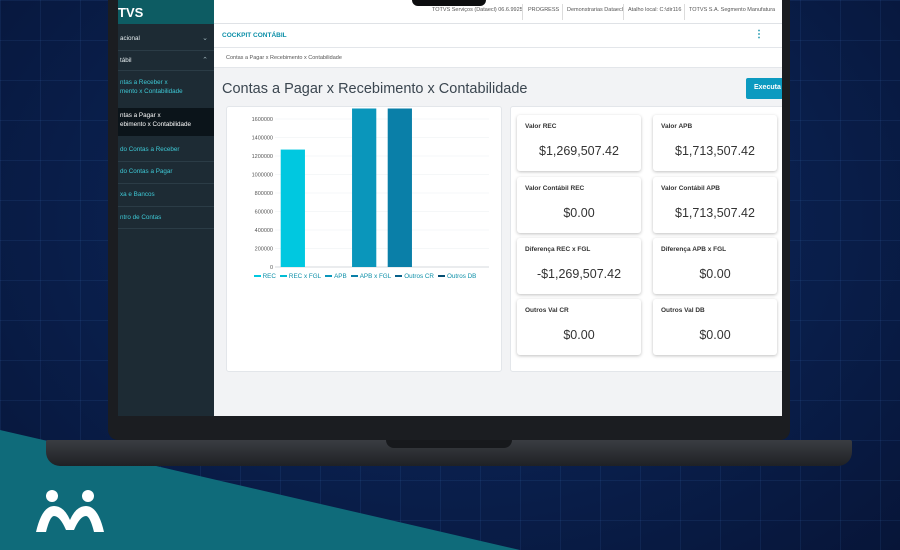 This screenshot has width=900, height=550. Describe the element at coordinates (541, 126) in the screenshot. I see `metric-label: Valor REC` at that location.